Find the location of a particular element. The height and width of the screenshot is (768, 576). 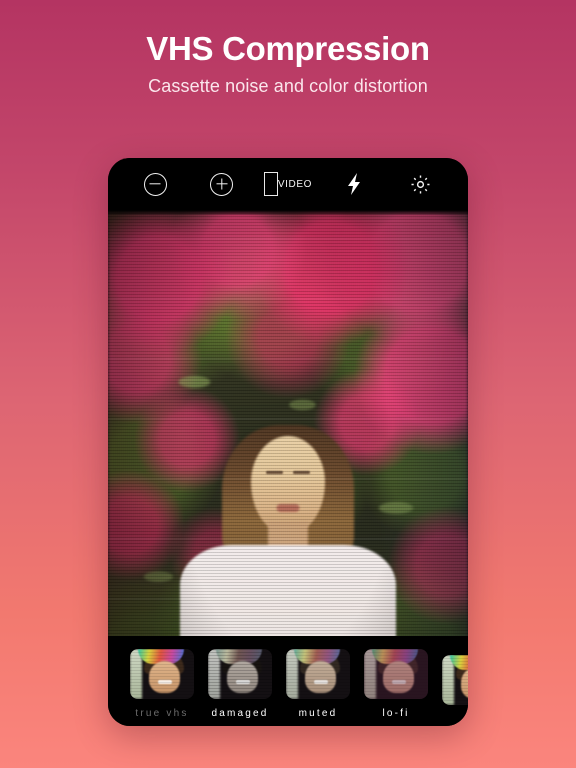

gear-icon is located at coordinates (420, 184).